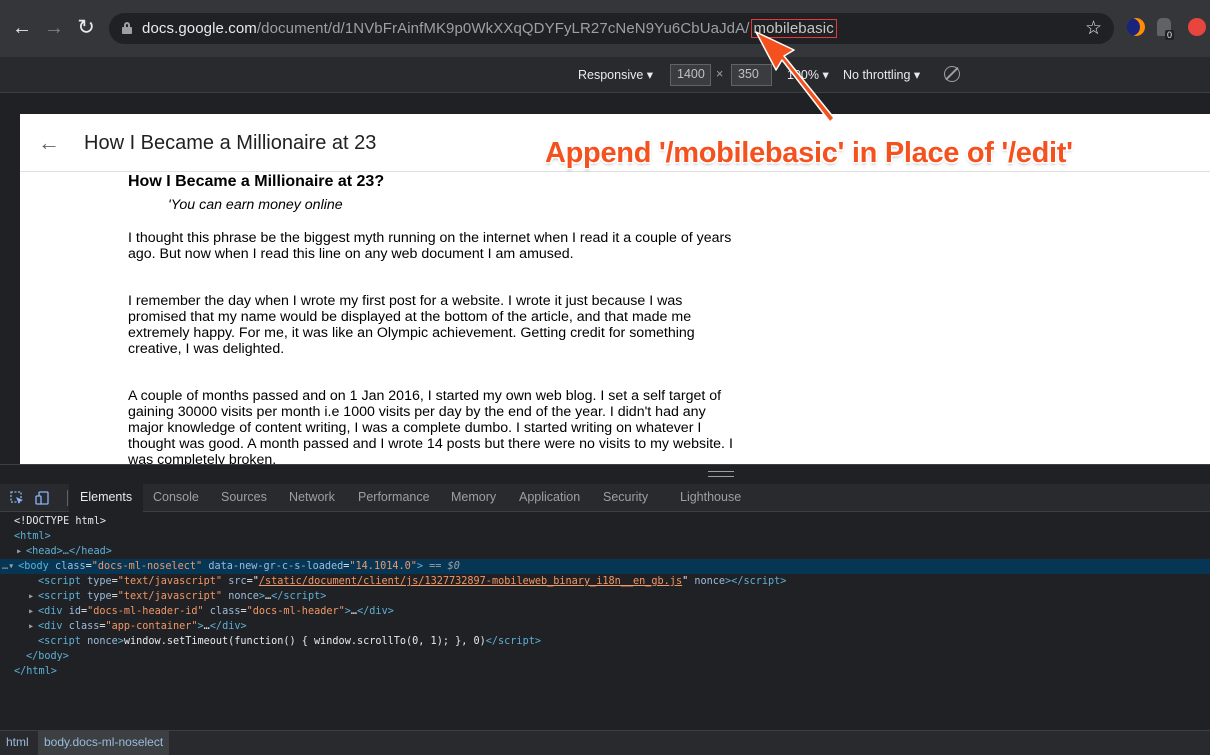 Image resolution: width=1210 pixels, height=755 pixels. Describe the element at coordinates (42, 498) in the screenshot. I see `device-toggle-icon` at that location.